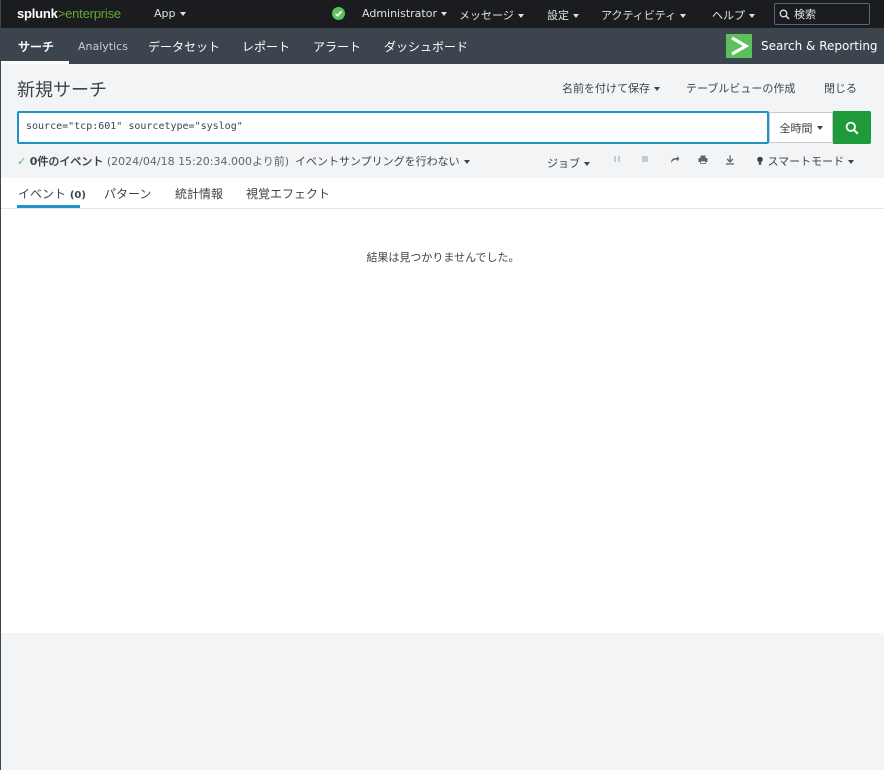 This screenshot has width=884, height=770. What do you see at coordinates (796, 128) in the screenshot?
I see `time-range-label: 全時間` at bounding box center [796, 128].